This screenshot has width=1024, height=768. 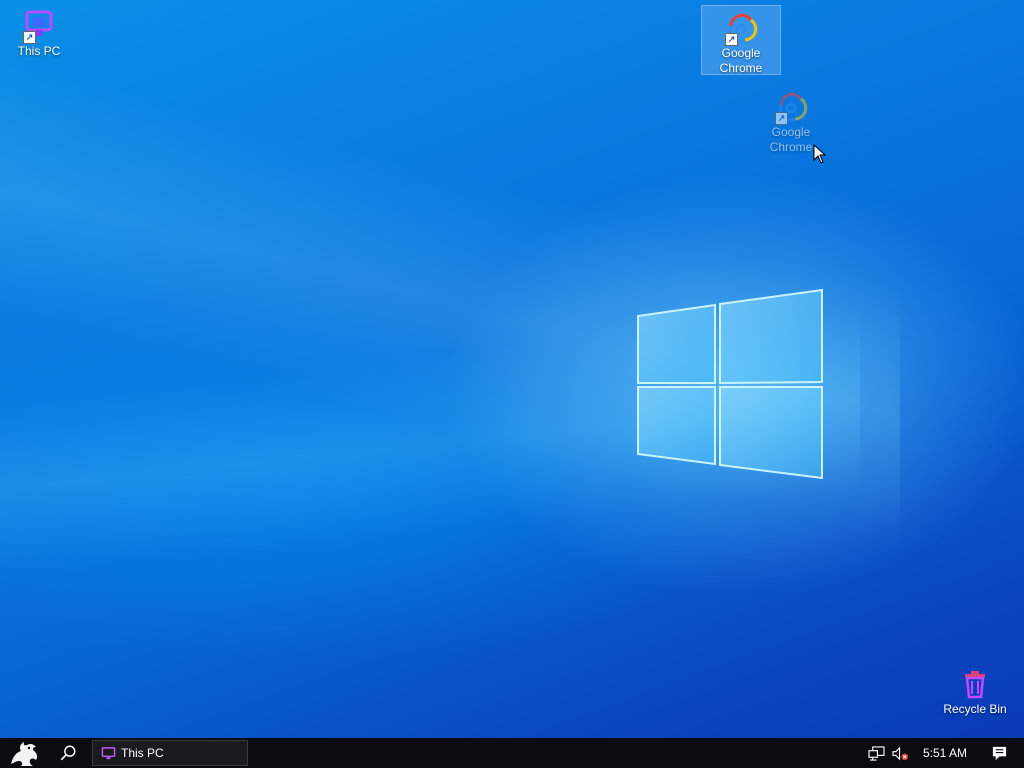 What do you see at coordinates (975, 709) in the screenshot?
I see `desktop-icon-label: Recycle Bin` at bounding box center [975, 709].